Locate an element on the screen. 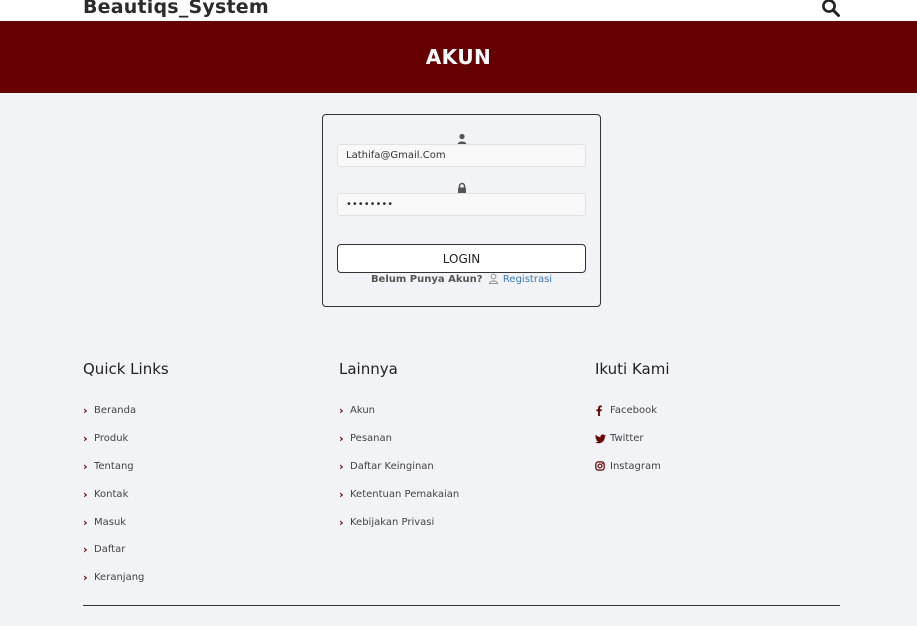  register-prompt-line: Belum Punya Akun? Registrasi is located at coordinates (461, 280).